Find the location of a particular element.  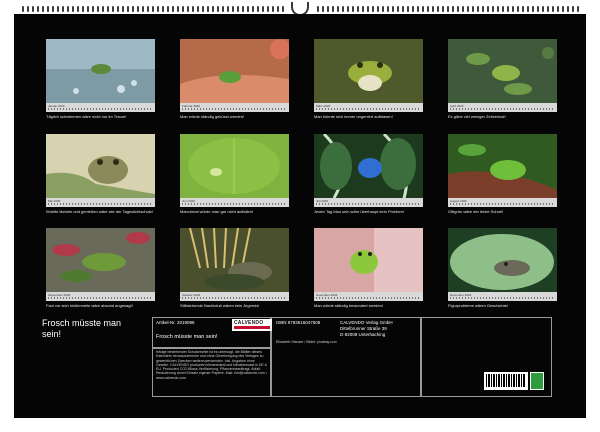

calendar-strip: November 2026 is located at coordinates (368, 296).